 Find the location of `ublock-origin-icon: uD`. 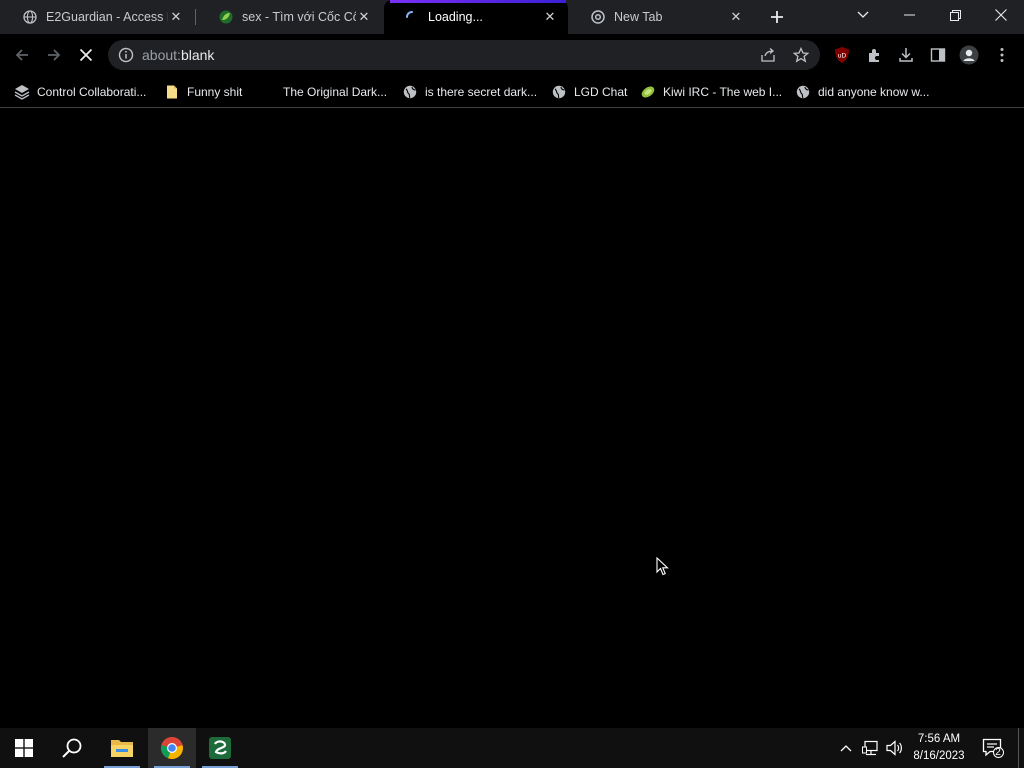

ublock-origin-icon: uD is located at coordinates (842, 55).